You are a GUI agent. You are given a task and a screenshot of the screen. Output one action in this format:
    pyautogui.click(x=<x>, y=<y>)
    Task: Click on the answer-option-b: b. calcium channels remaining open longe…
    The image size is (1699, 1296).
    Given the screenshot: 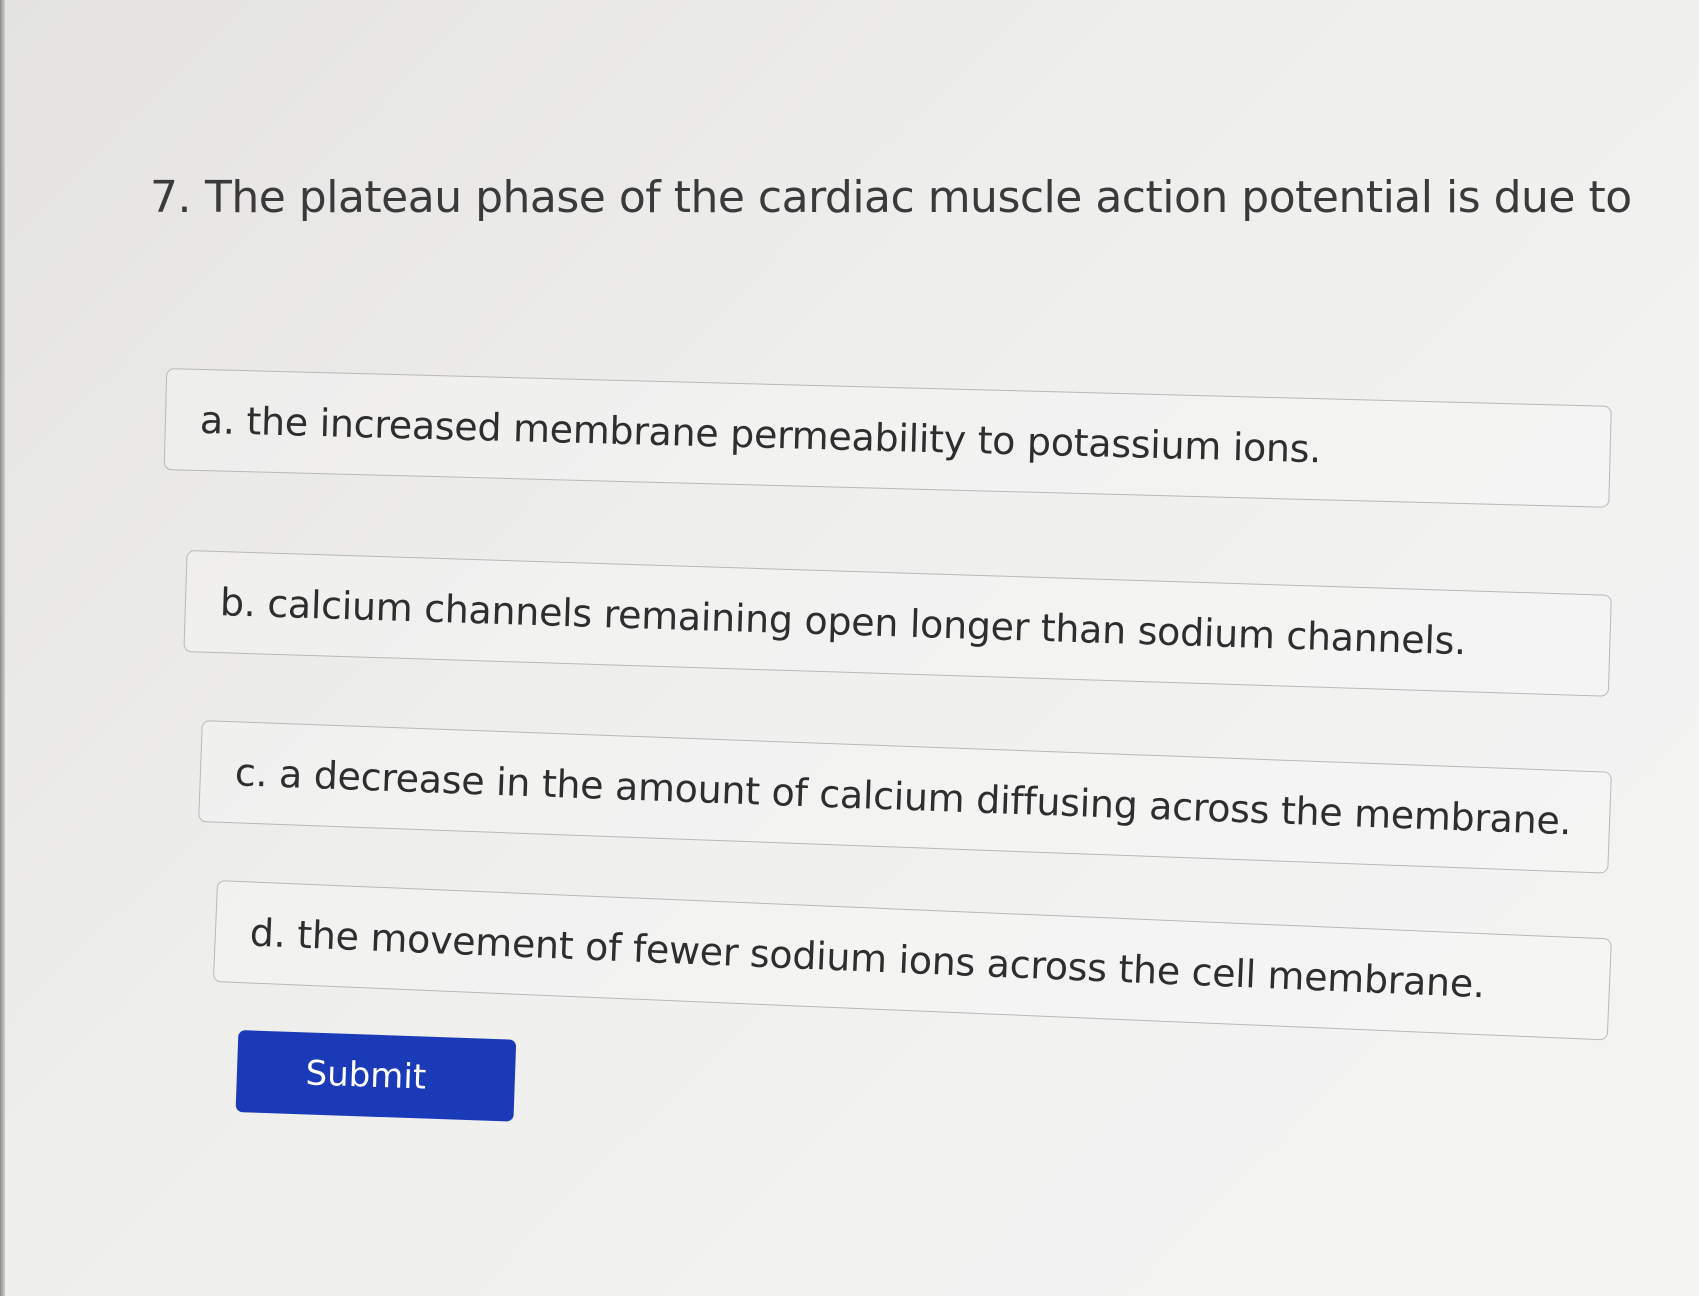 What is the action you would take?
    pyautogui.click(x=897, y=623)
    